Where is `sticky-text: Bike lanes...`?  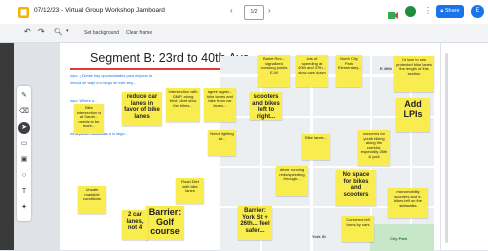 sticky-text: Bike lanes... is located at coordinates (316, 137).